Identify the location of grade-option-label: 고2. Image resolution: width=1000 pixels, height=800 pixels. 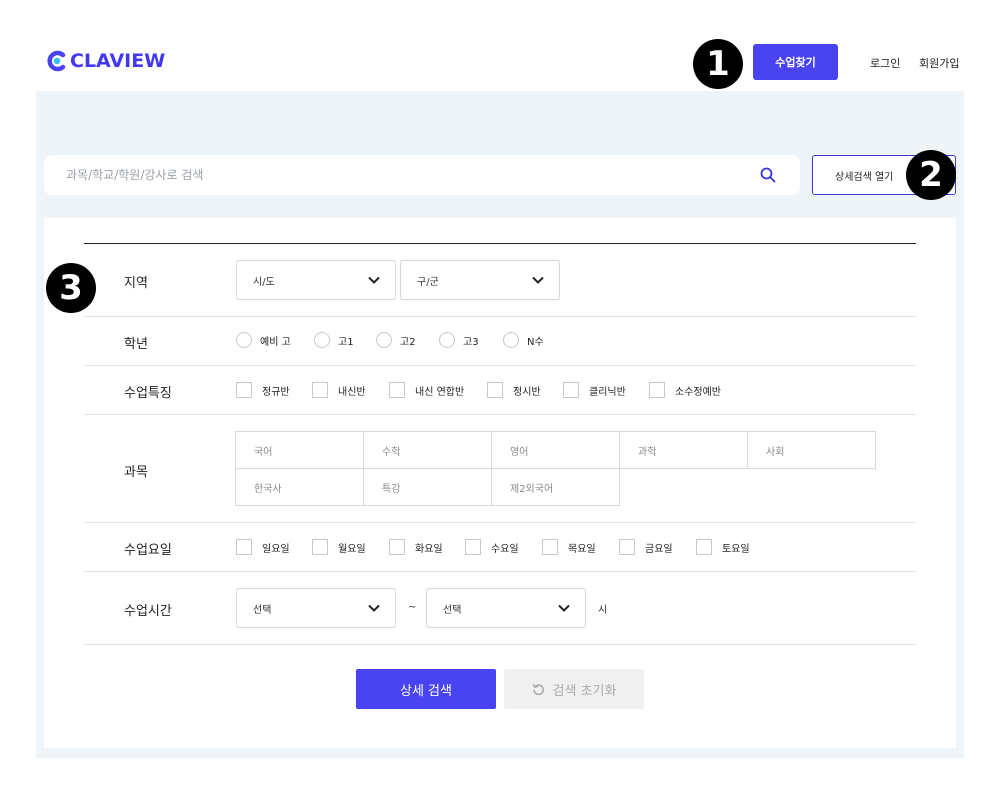
(408, 342).